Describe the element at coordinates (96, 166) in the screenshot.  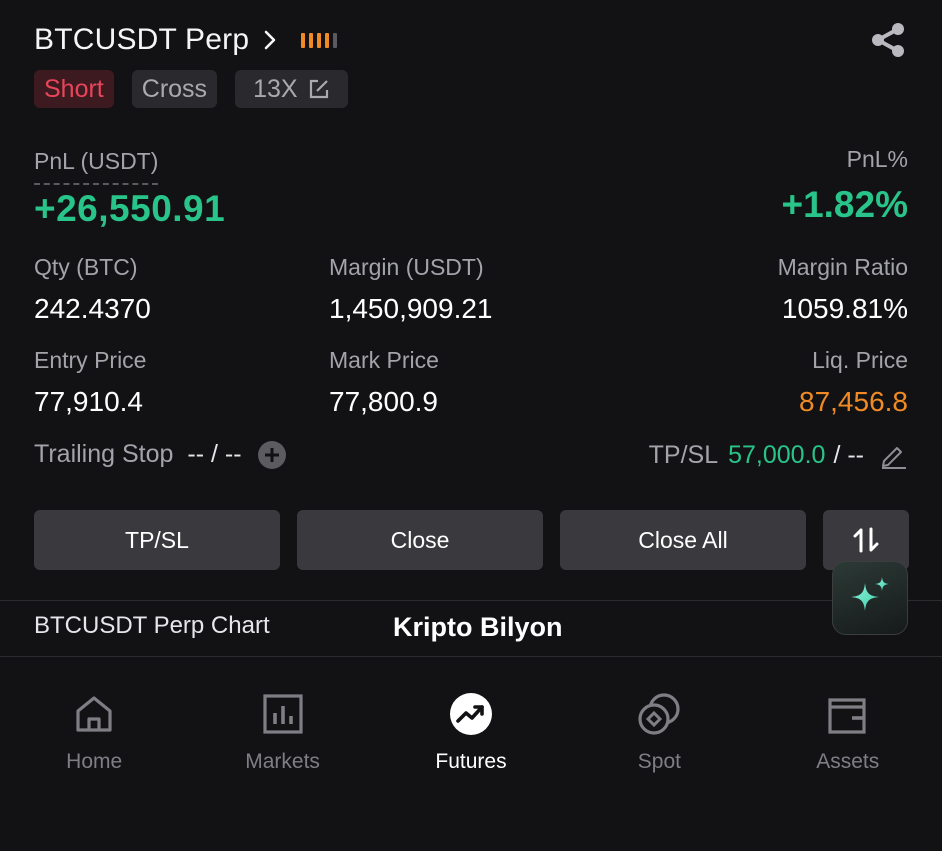
I see `pnl-label: PnL (USDT)` at that location.